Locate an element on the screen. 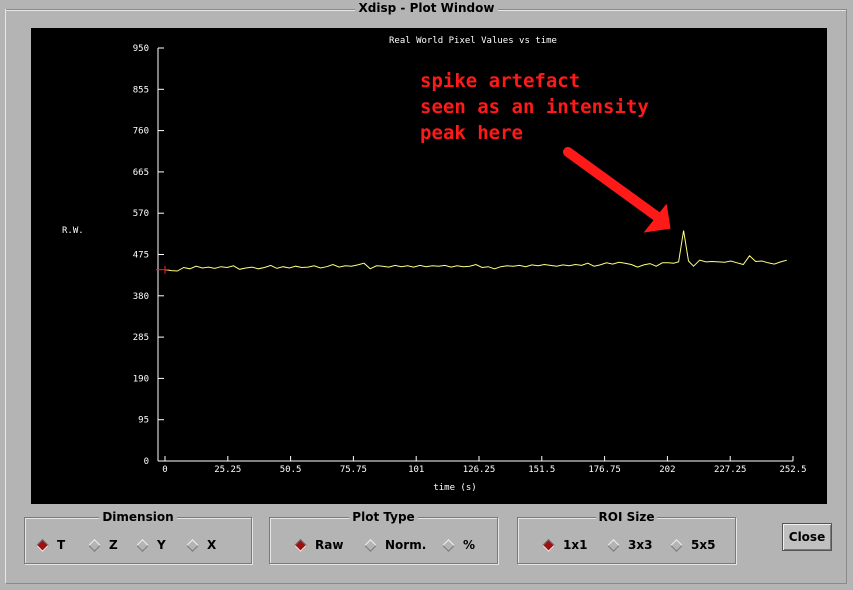  y-axis-label: R.W. is located at coordinates (73, 231).